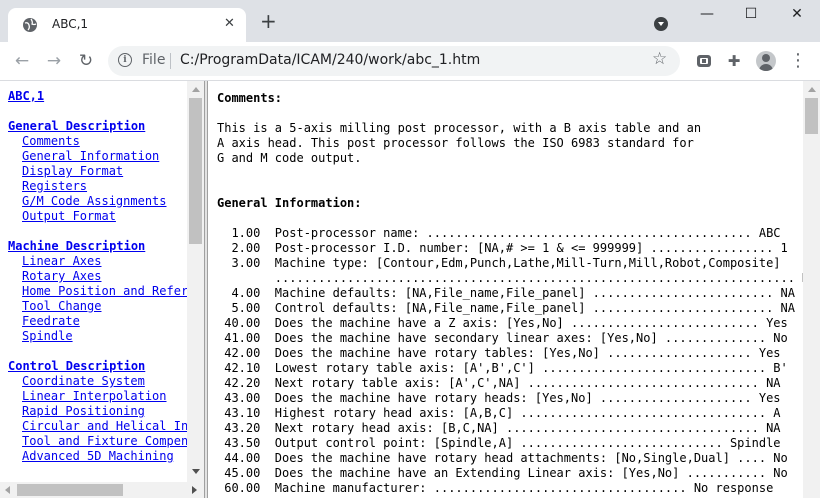 This screenshot has width=820, height=498. Describe the element at coordinates (330, 60) in the screenshot. I see `url-text: C:/ProgramData/ICAM/240/work/abc_1.htm` at that location.